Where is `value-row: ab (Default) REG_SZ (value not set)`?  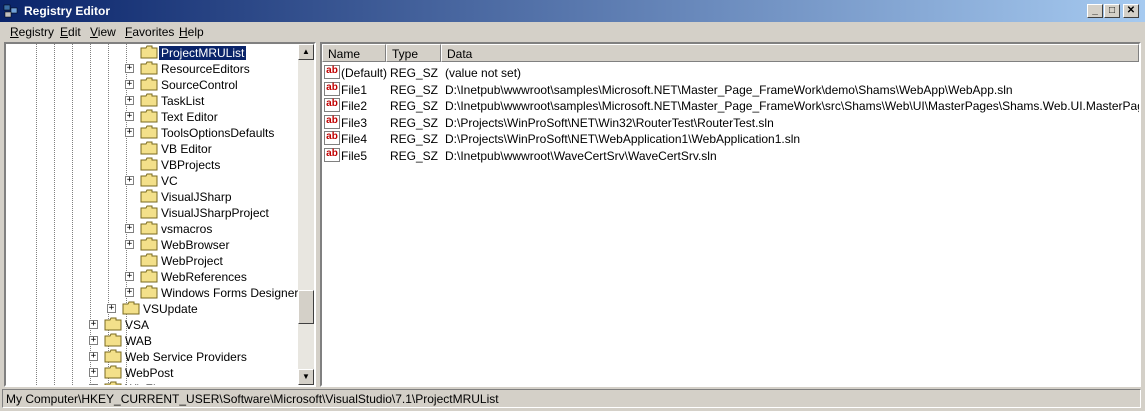
value-row: ab (Default) REG_SZ (value not set) is located at coordinates (730, 73).